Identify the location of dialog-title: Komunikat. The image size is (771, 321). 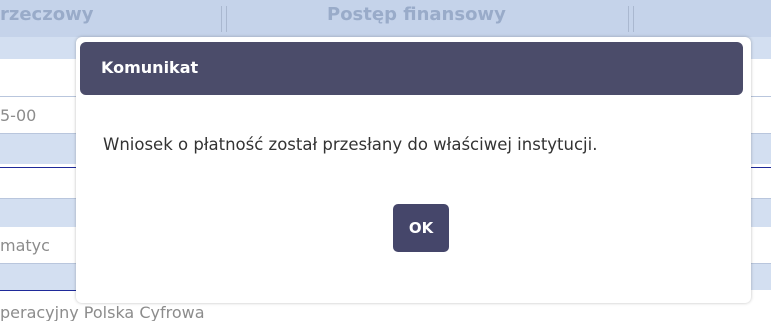
(150, 67).